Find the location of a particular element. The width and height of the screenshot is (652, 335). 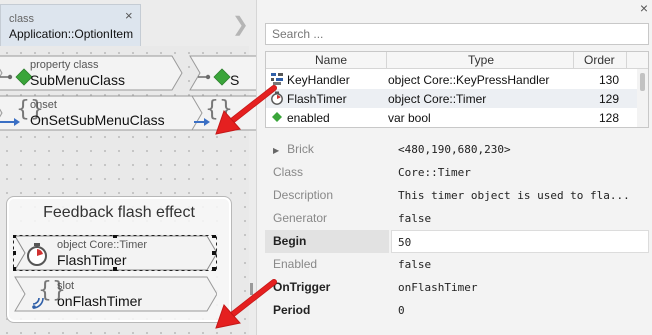

row-name: enabled is located at coordinates (308, 118).